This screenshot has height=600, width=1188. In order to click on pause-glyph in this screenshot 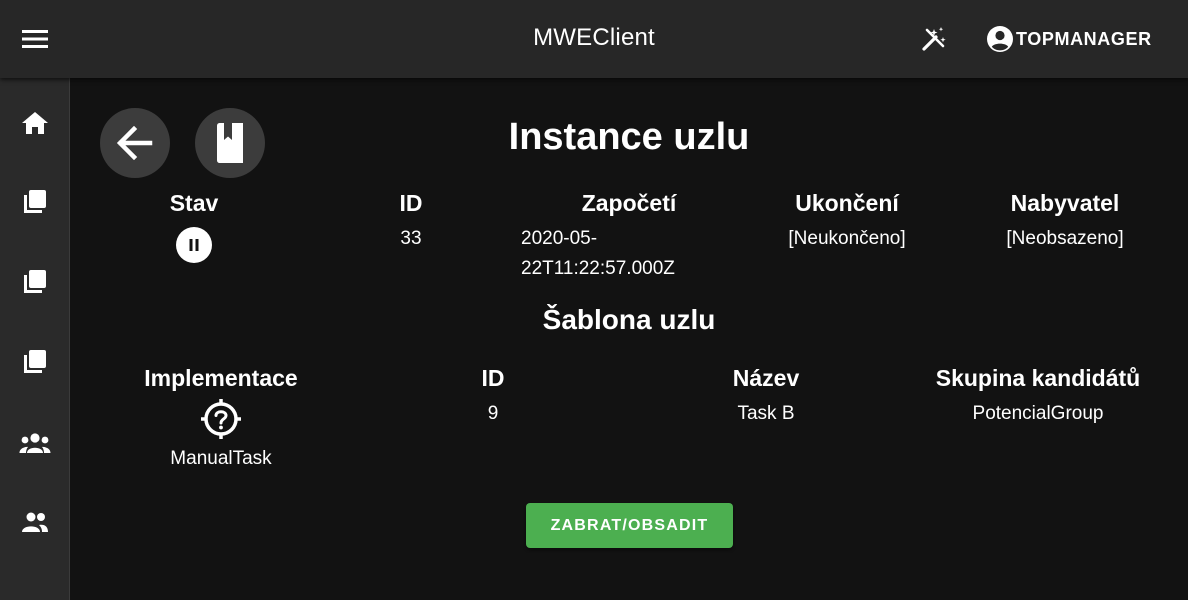, I will do `click(194, 245)`.